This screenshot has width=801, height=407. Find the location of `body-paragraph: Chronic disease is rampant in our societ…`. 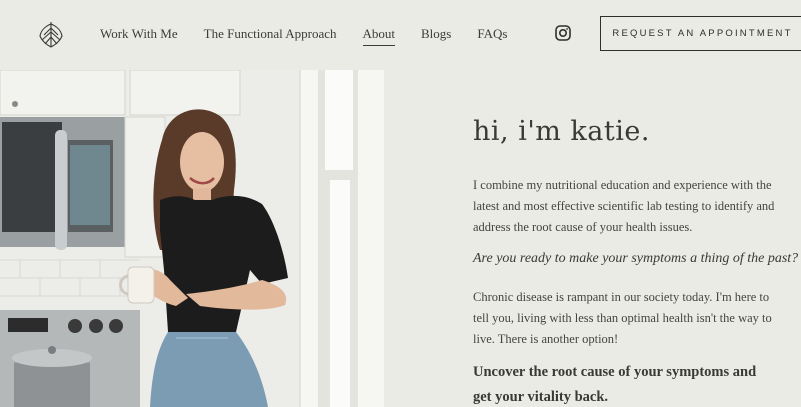

body-paragraph: Chronic disease is rampant in our societ… is located at coordinates (622, 318).